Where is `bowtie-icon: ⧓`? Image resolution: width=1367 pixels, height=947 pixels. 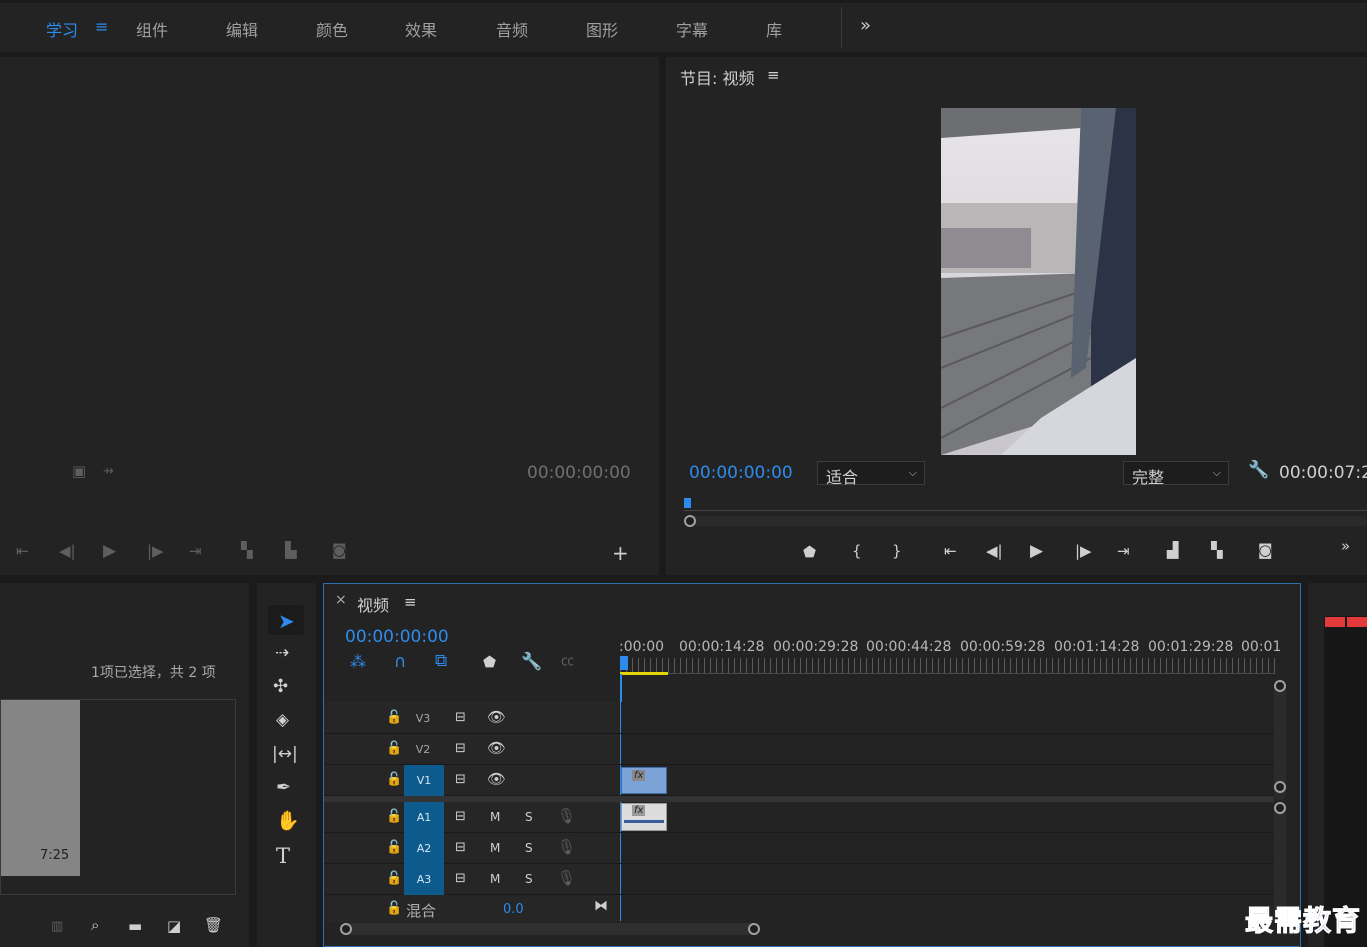 bowtie-icon: ⧓ is located at coordinates (601, 906).